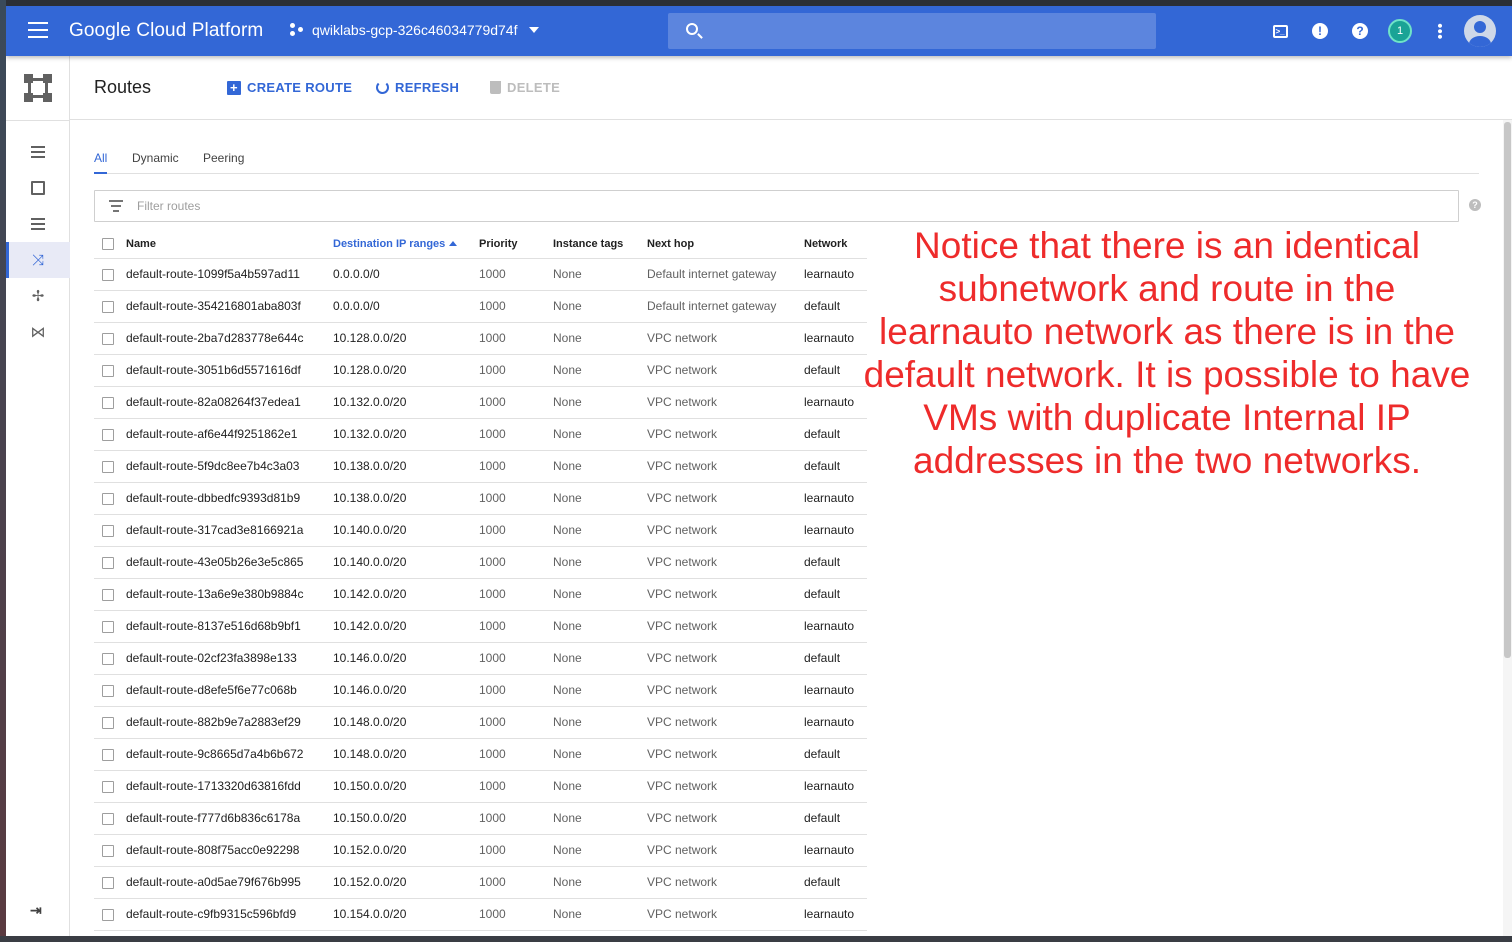  Describe the element at coordinates (223, 161) in the screenshot. I see `tab-peering: Peering` at that location.